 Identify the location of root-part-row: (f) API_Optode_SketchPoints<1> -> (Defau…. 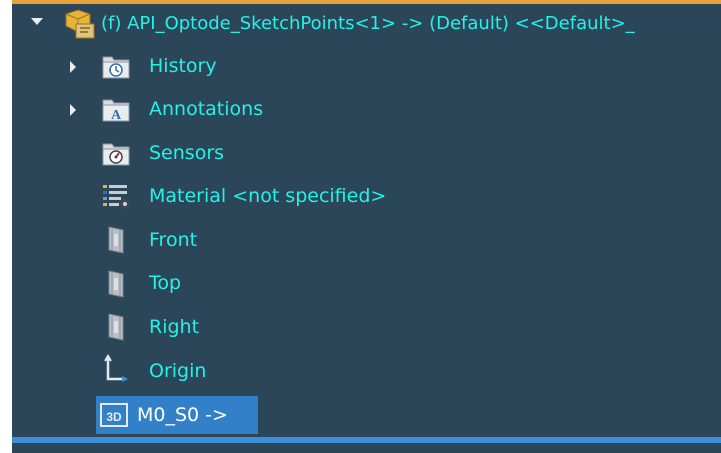
(366, 22).